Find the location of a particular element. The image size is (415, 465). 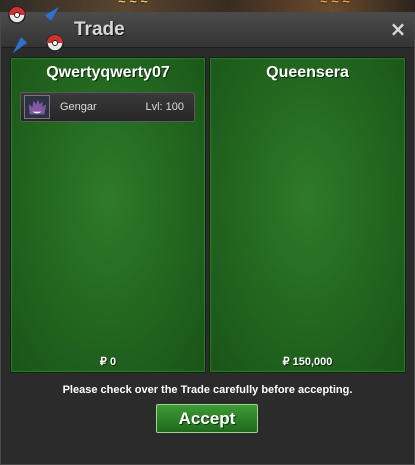

close-button: × is located at coordinates (398, 29).